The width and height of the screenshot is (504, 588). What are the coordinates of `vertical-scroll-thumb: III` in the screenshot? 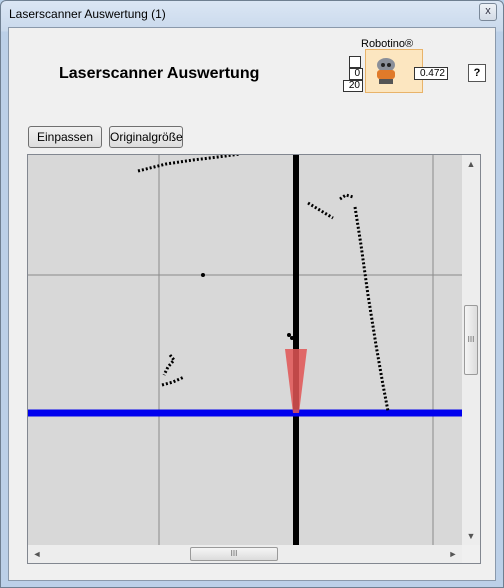 It's located at (471, 340).